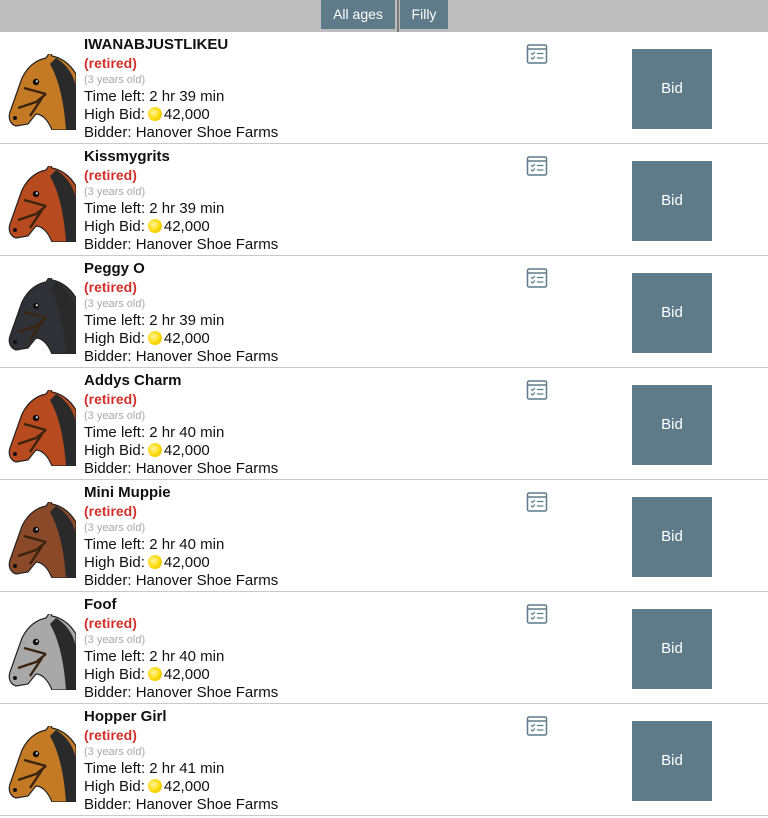  What do you see at coordinates (181, 717) in the screenshot?
I see `horse-name: Hopper Girl` at bounding box center [181, 717].